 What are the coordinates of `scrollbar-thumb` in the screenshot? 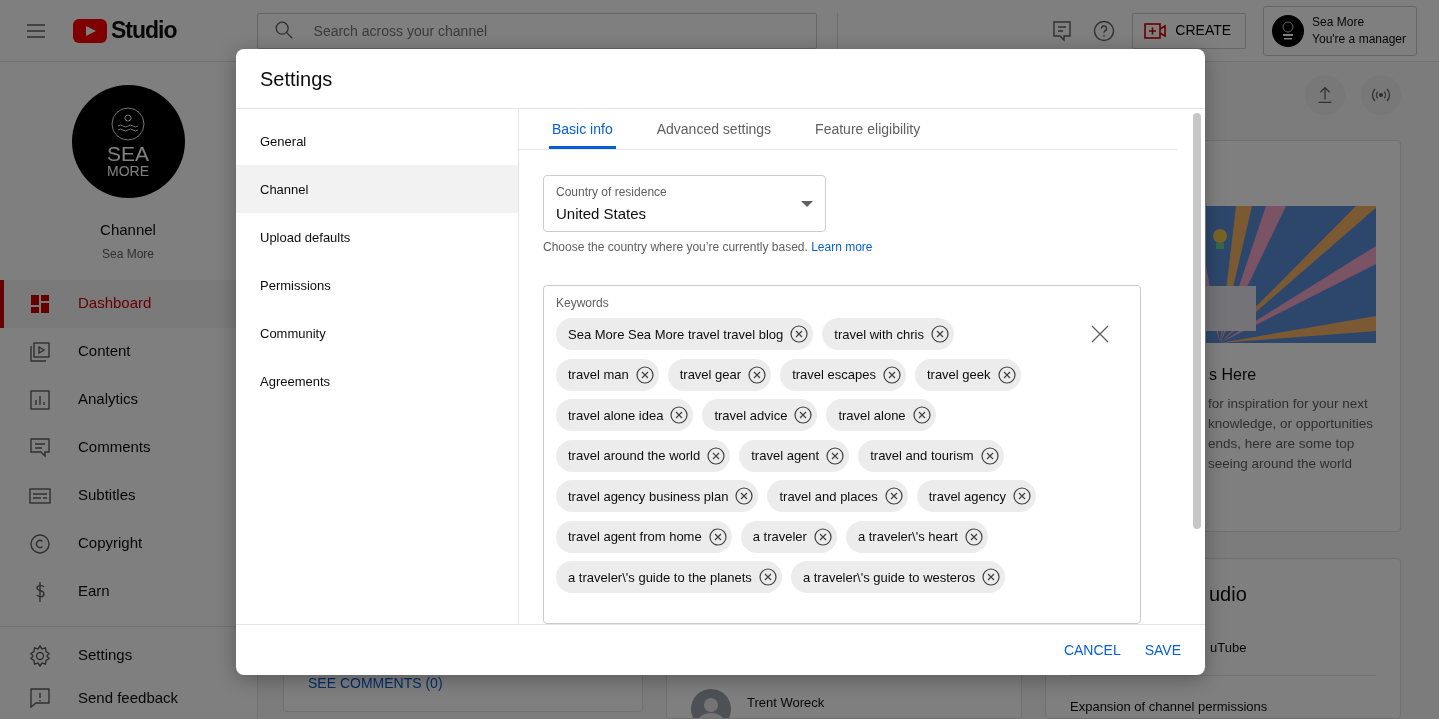 It's located at (1197, 321).